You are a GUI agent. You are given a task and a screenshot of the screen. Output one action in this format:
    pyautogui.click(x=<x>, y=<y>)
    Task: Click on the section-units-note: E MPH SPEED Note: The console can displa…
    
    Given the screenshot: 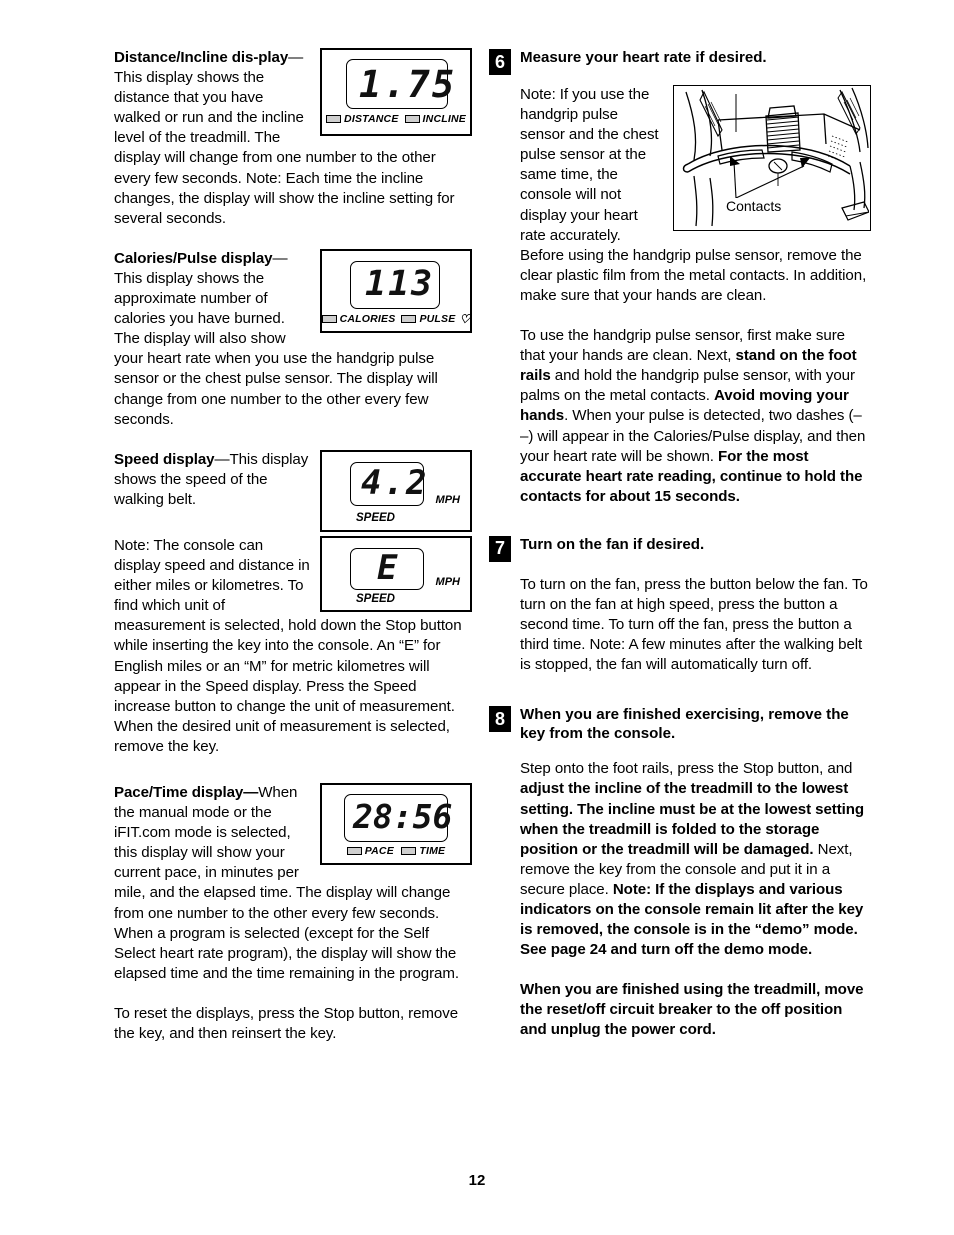 What is the action you would take?
    pyautogui.click(x=293, y=646)
    